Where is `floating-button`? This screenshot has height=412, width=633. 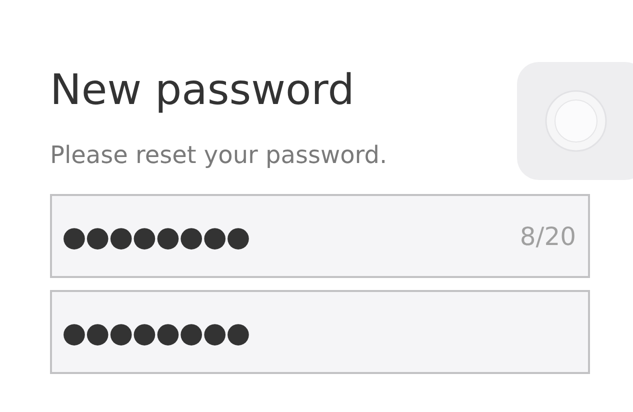
floating-button is located at coordinates (575, 121).